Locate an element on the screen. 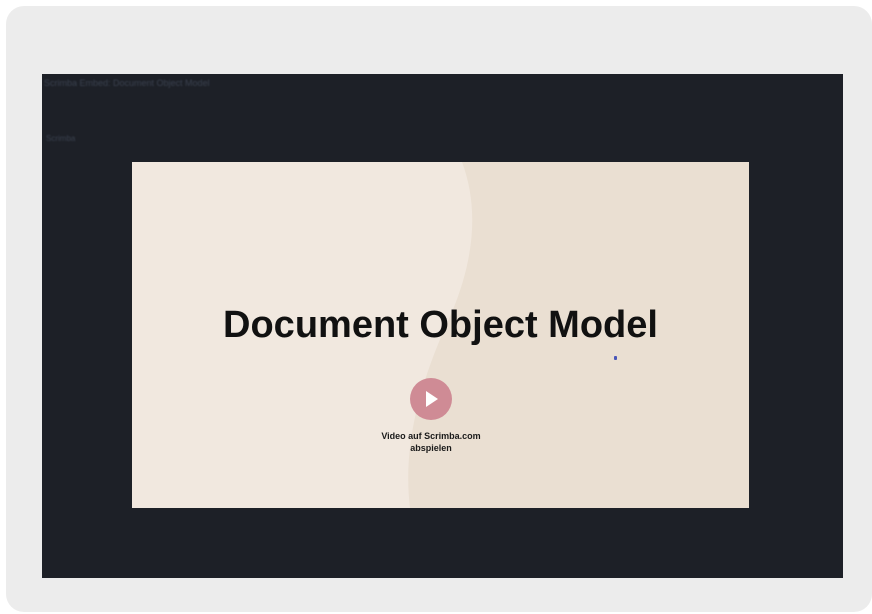  play-button is located at coordinates (431, 399).